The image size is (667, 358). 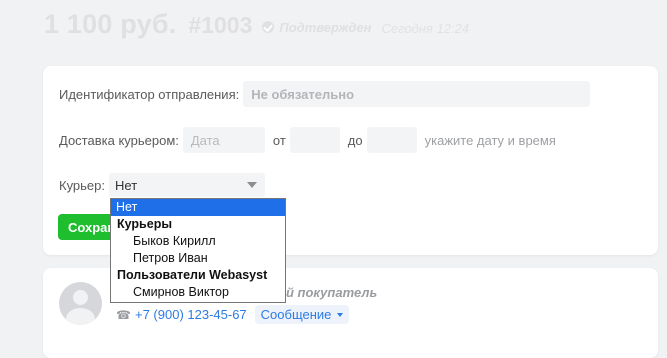 I want to click on tracking-input: Не обязательно, so click(x=417, y=94).